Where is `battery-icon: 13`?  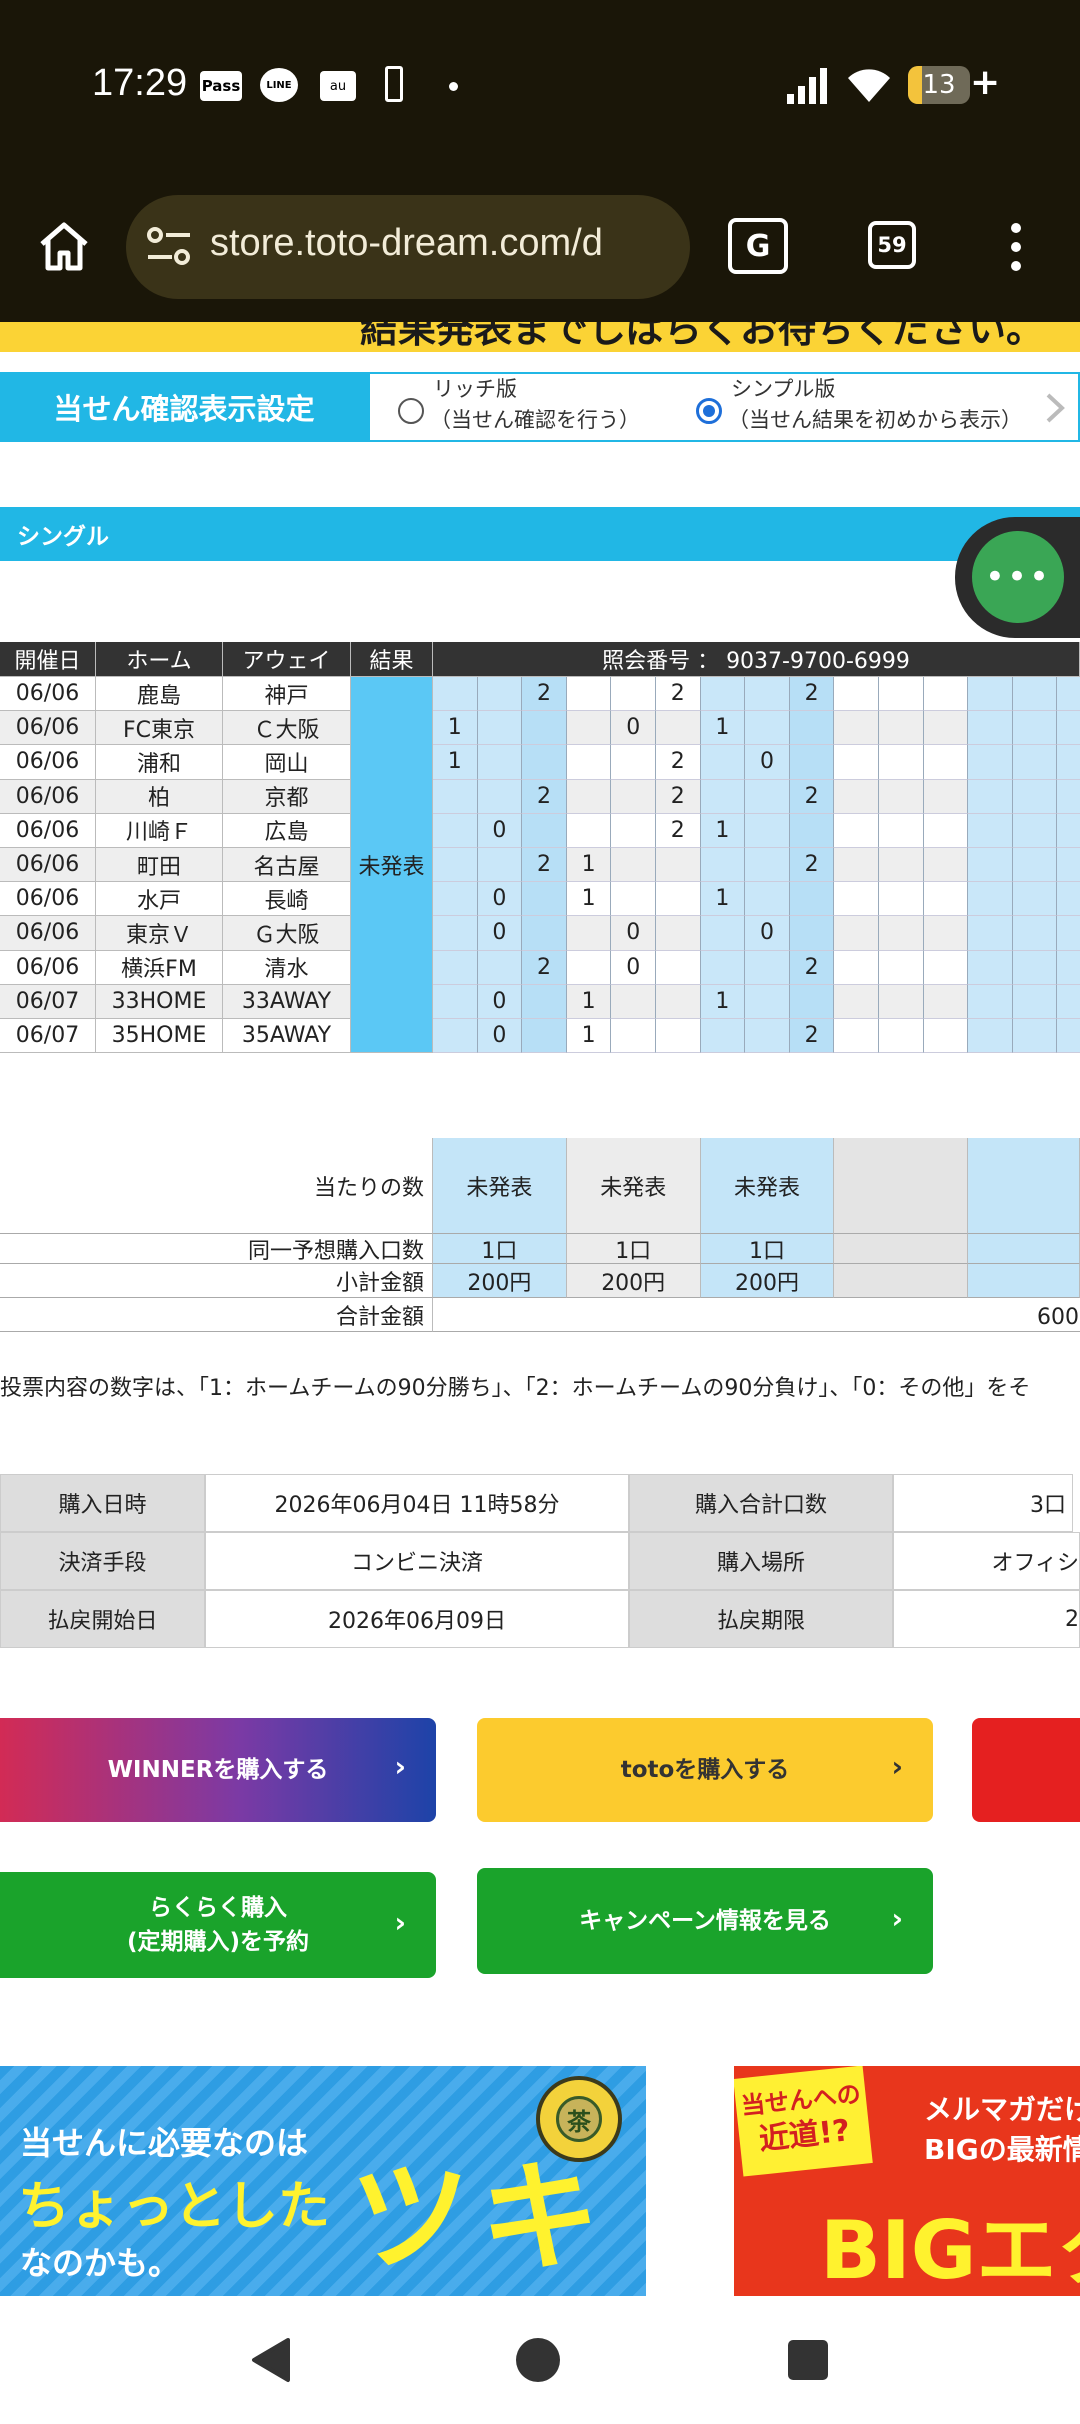
battery-icon: 13 is located at coordinates (939, 85).